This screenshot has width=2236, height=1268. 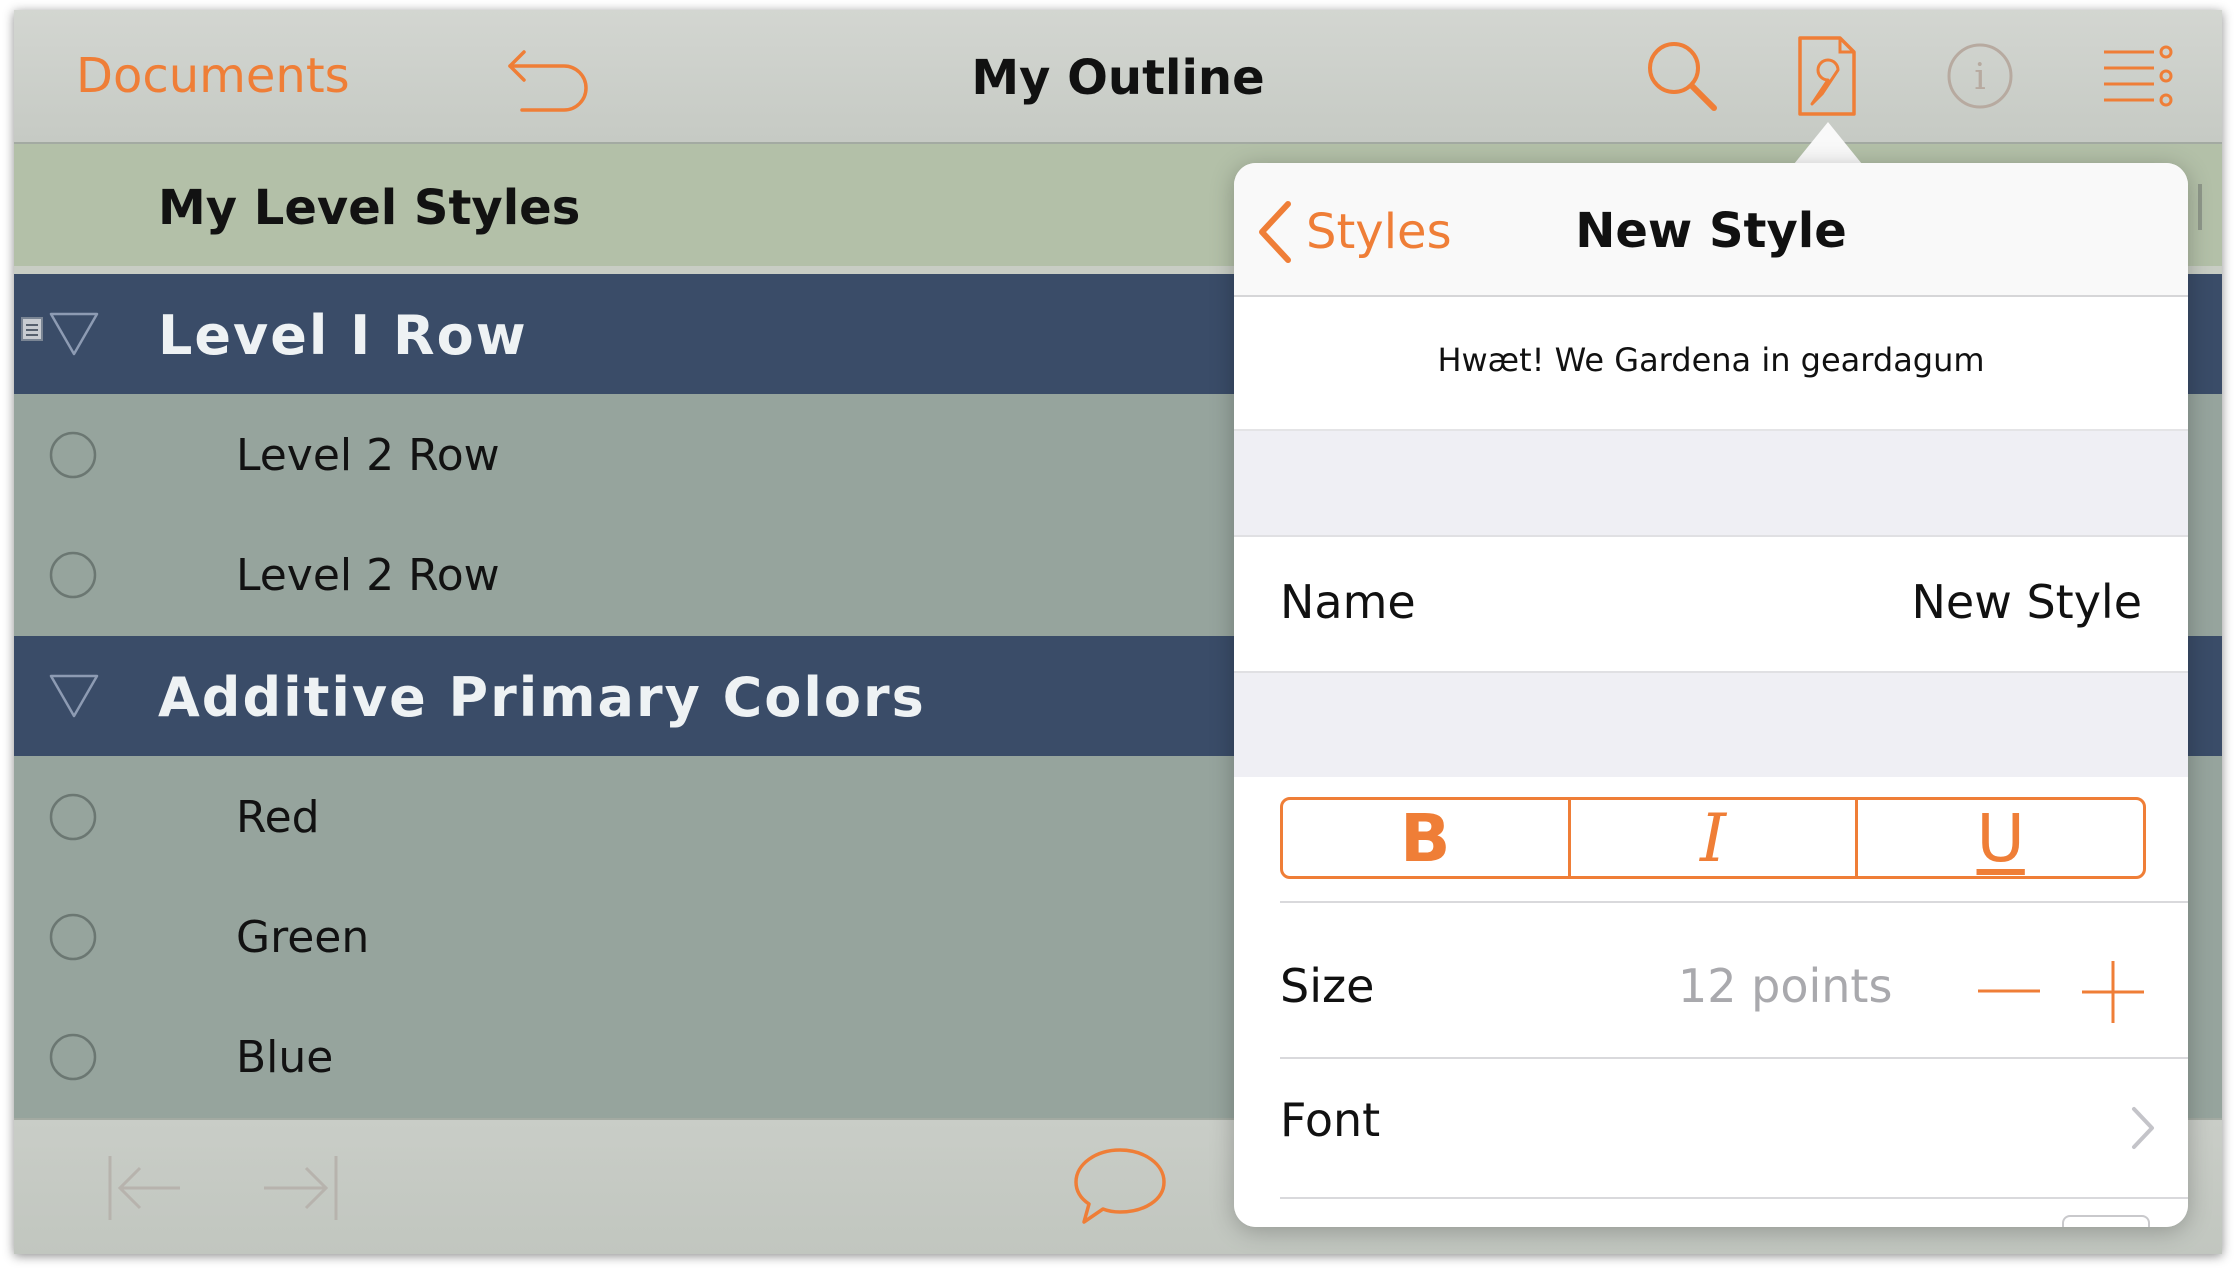 What do you see at coordinates (1711, 230) in the screenshot?
I see `popover-nav-bar: Styles New Style` at bounding box center [1711, 230].